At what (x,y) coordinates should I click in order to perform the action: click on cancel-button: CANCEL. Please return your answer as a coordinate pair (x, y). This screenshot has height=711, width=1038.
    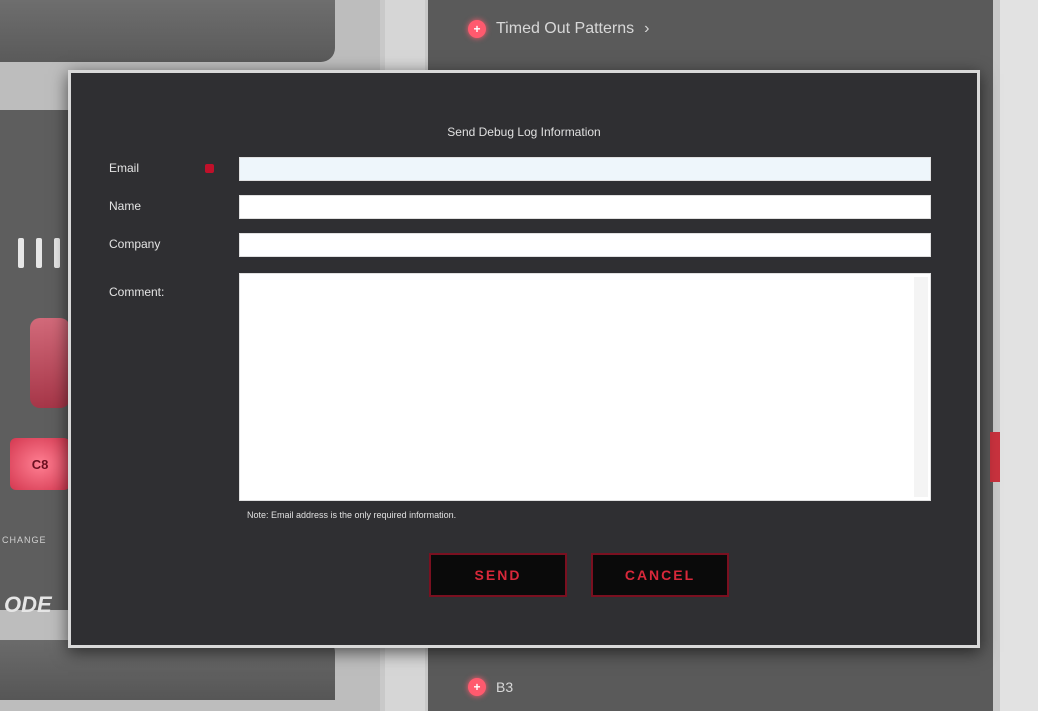
    Looking at the image, I should click on (660, 575).